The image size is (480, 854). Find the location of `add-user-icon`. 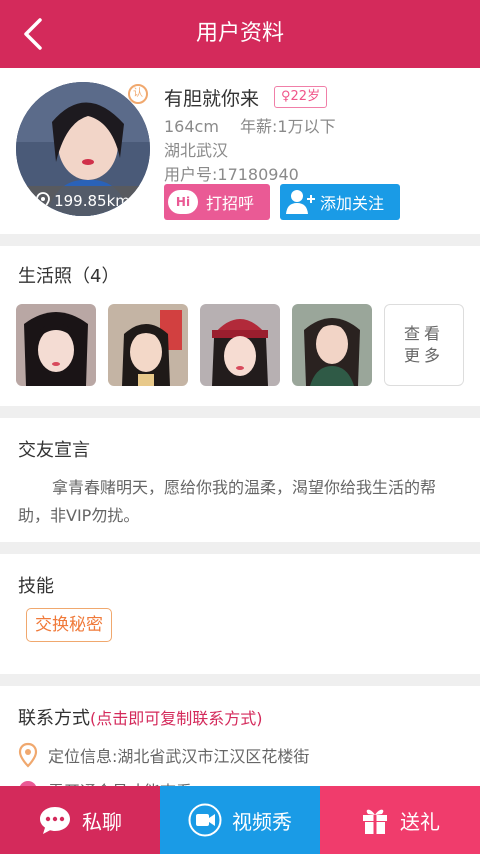

add-user-icon is located at coordinates (300, 202).